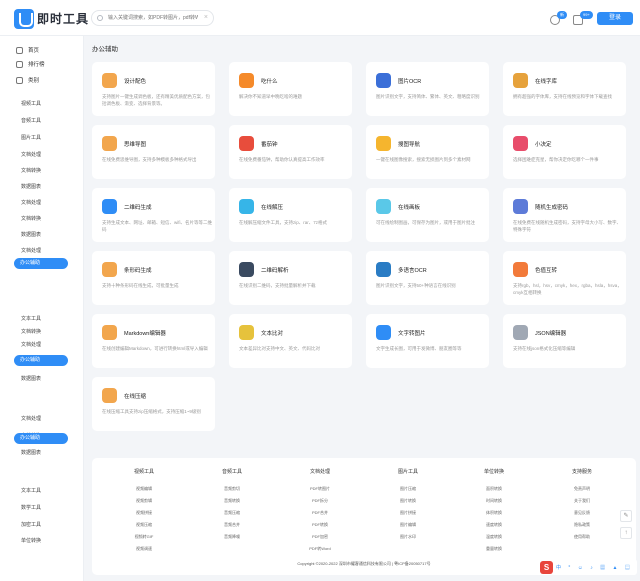  Describe the element at coordinates (408, 525) in the screenshot. I see `footer-link: 图片编辑` at that location.